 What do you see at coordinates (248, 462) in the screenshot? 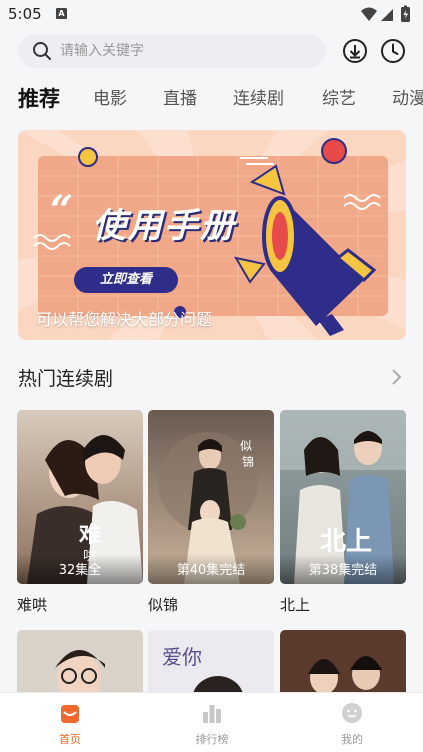
I see `svg-text: 锦` at bounding box center [248, 462].